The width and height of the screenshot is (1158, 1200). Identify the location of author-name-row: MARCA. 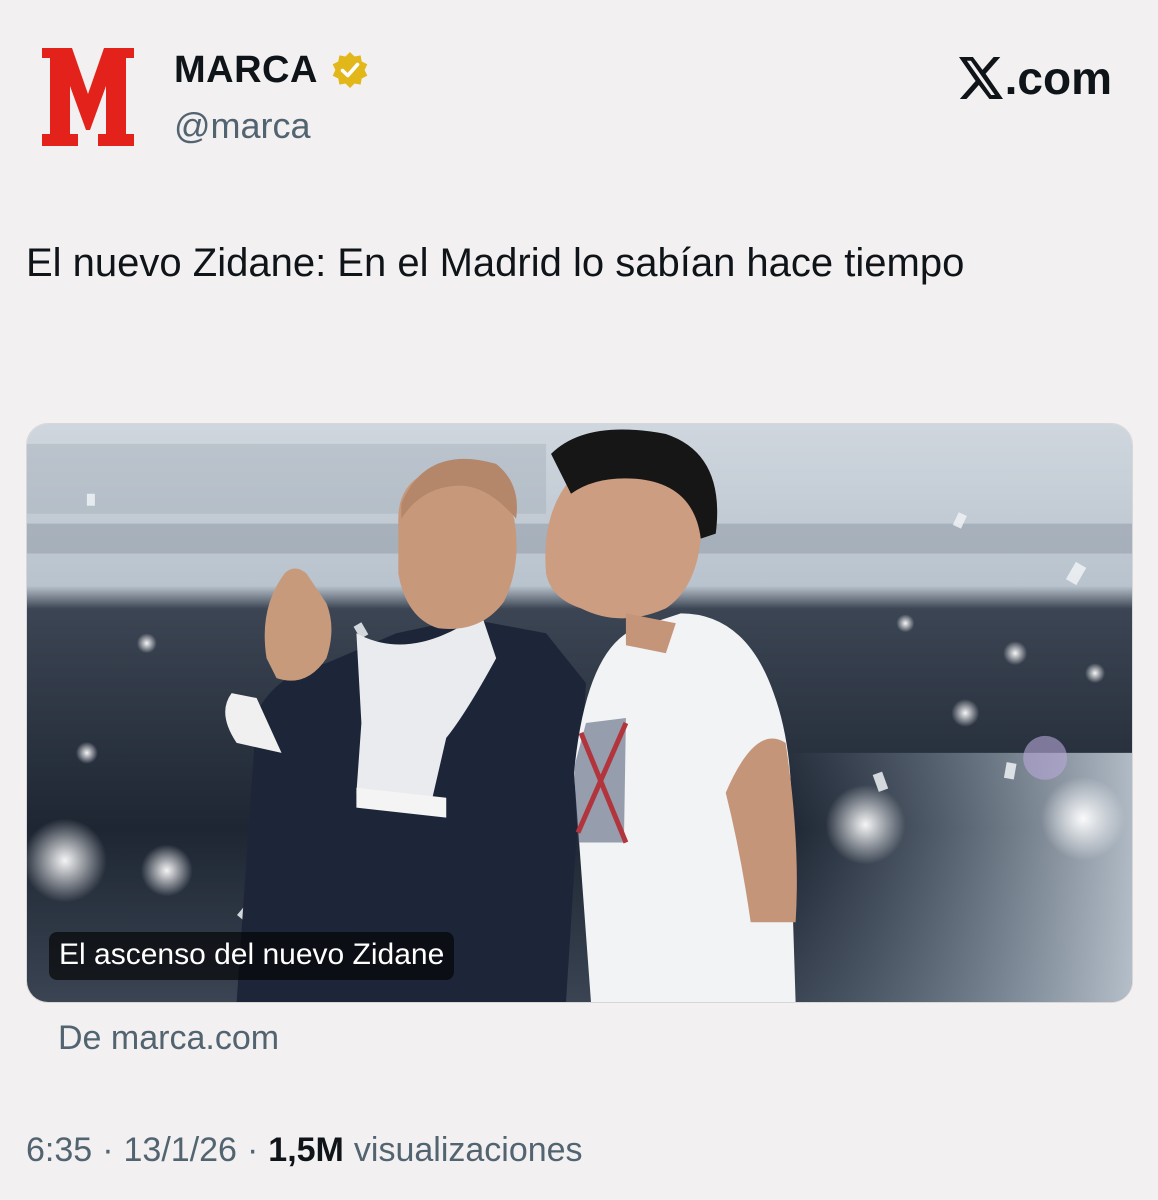
(272, 70).